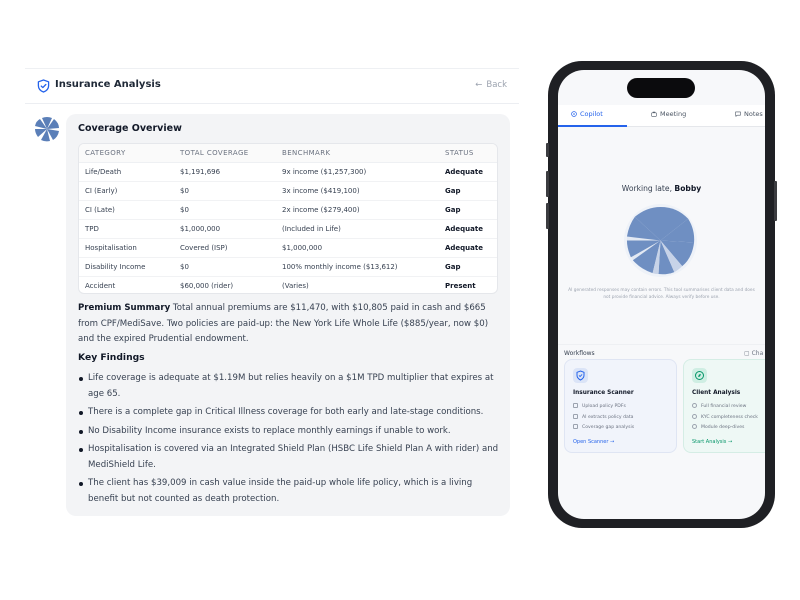  Describe the element at coordinates (468, 153) in the screenshot. I see `column-header-status: STATUS` at that location.